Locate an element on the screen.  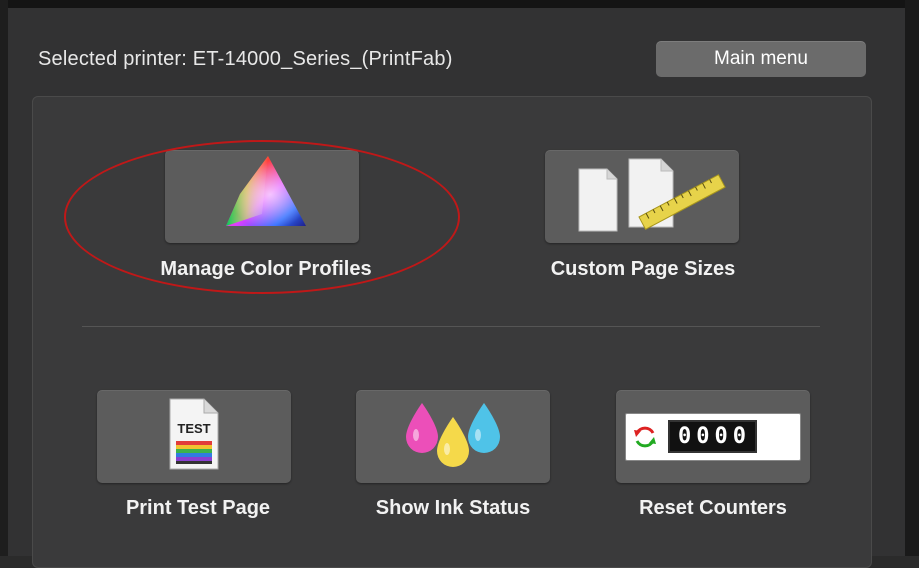
manage-color-profiles-label: Manage Color Profiles is located at coordinates (266, 269).